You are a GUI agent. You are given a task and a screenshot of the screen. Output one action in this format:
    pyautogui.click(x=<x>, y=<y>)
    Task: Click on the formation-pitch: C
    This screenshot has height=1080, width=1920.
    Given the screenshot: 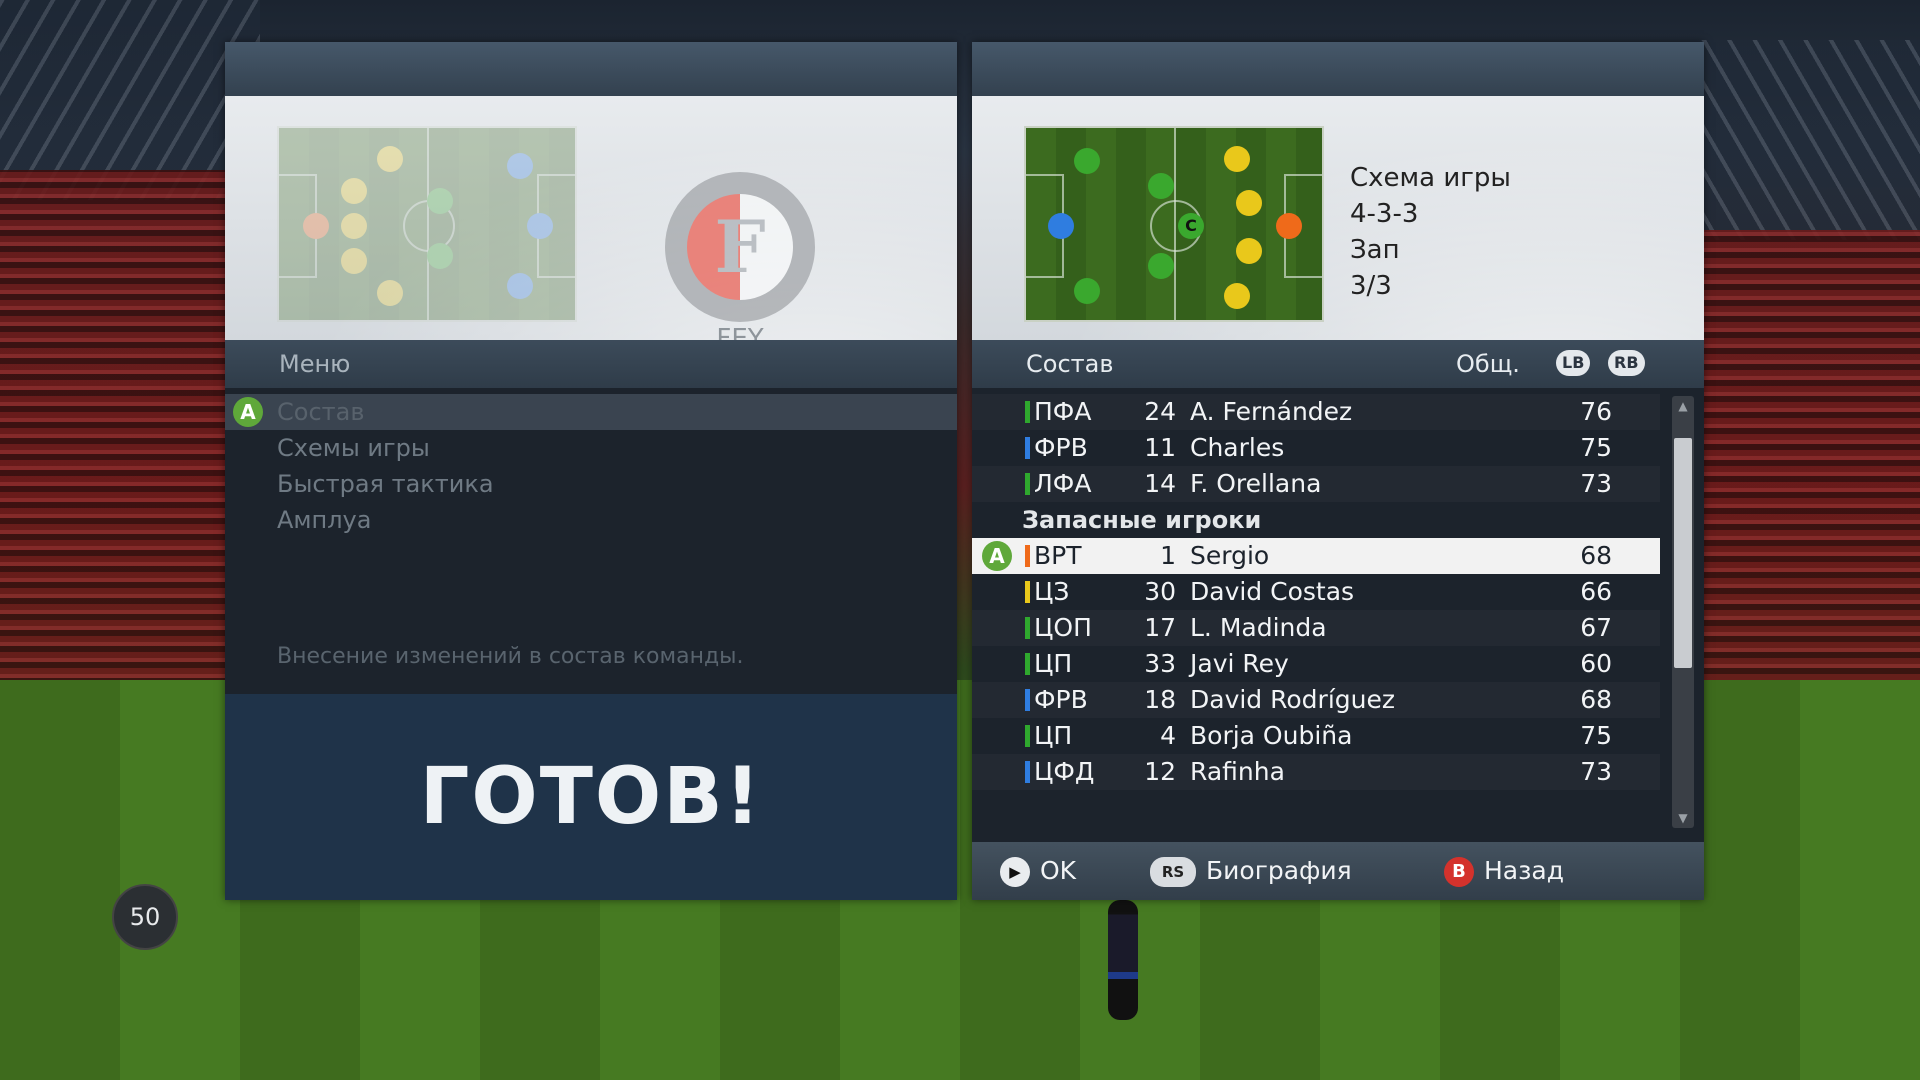 What is the action you would take?
    pyautogui.click(x=1174, y=224)
    